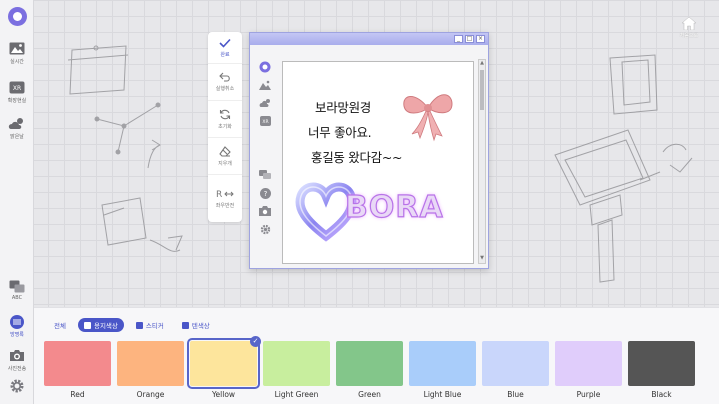 This screenshot has height=404, width=719. I want to click on swatch-label: Yellow, so click(223, 394).